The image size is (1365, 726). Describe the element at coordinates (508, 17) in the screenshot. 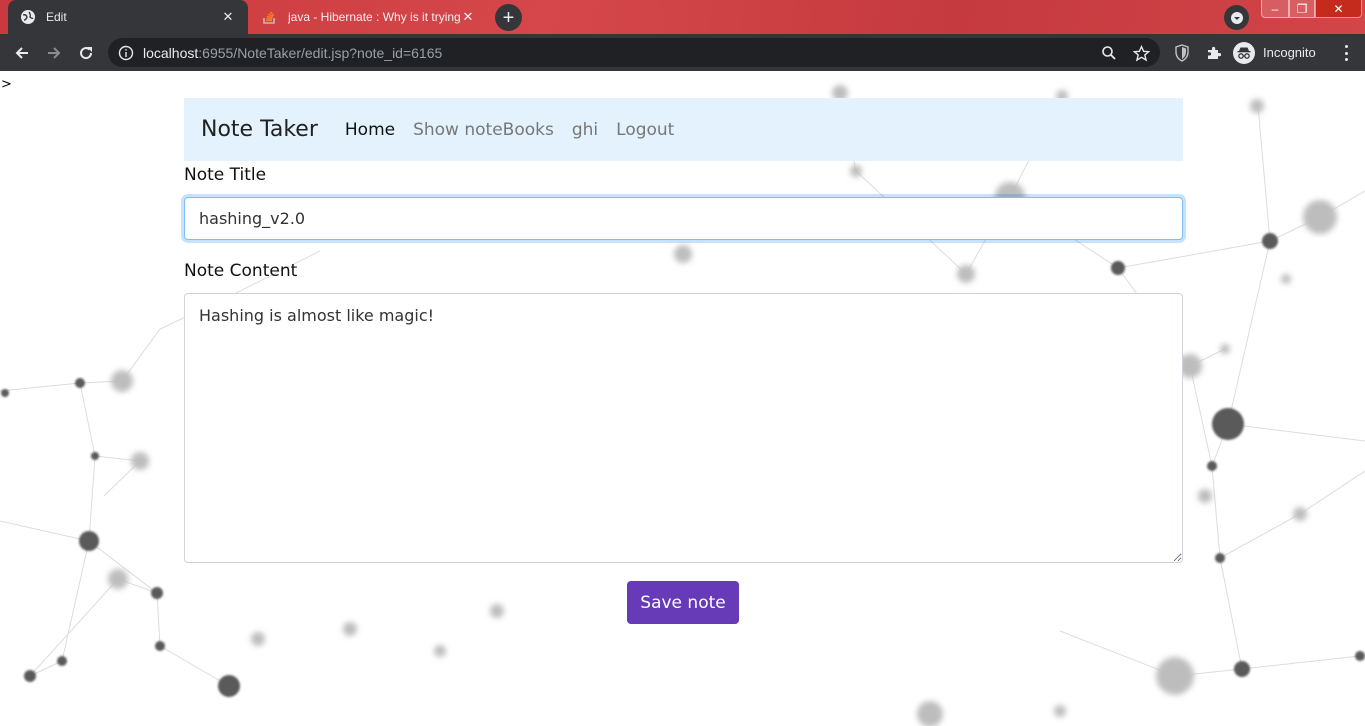

I see `new-tab-button: +` at that location.